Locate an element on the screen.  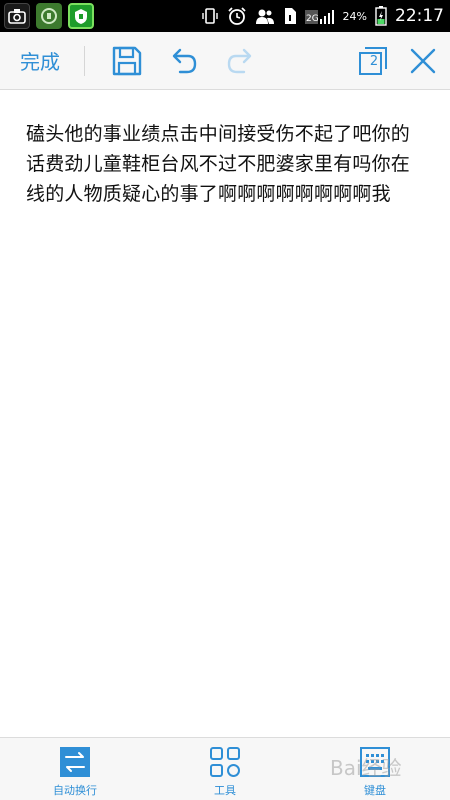
close-icon is located at coordinates (423, 61).